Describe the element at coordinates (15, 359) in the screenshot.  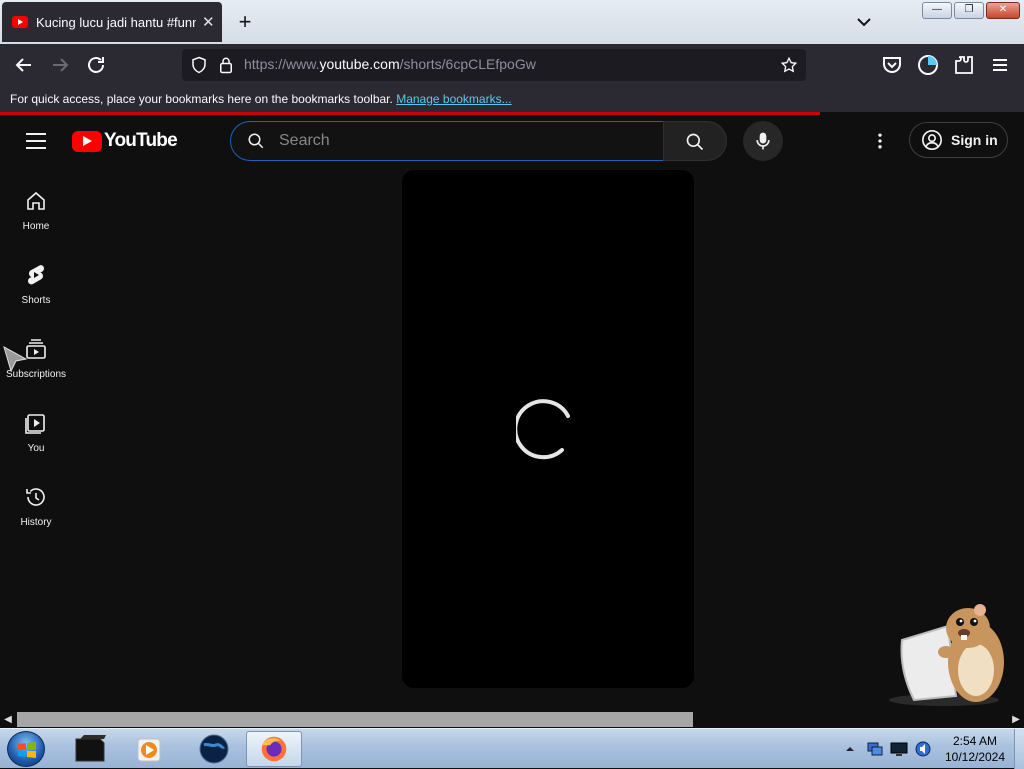
I see `mouse-cursor-icon` at that location.